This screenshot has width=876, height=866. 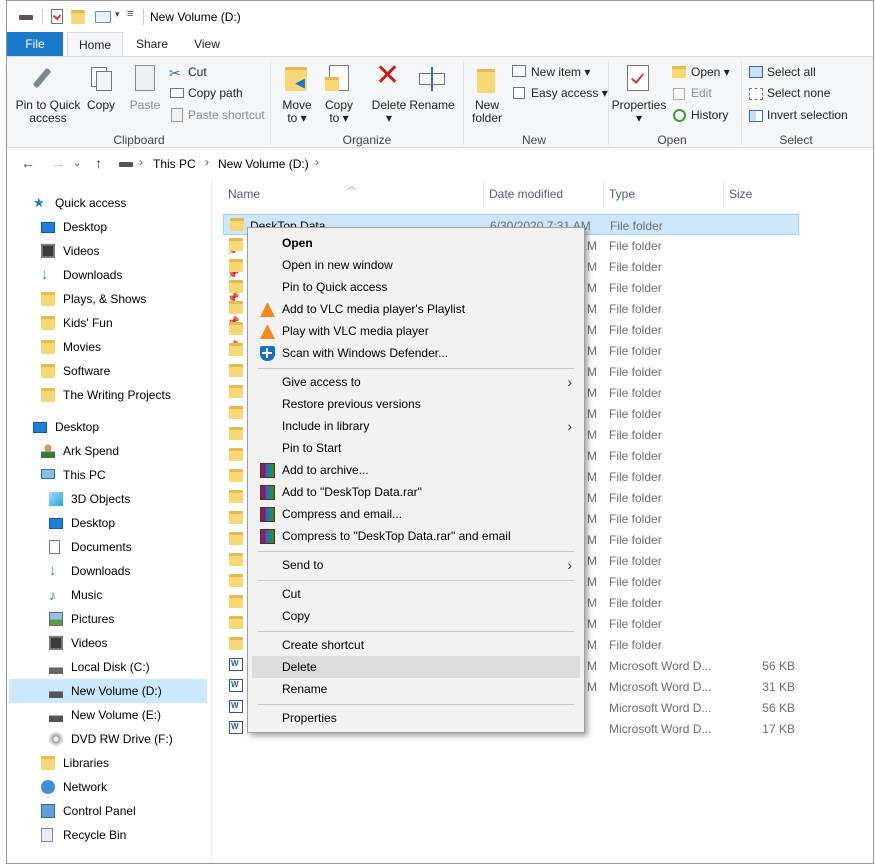 What do you see at coordinates (48, 811) in the screenshot?
I see `control-panel-icon` at bounding box center [48, 811].